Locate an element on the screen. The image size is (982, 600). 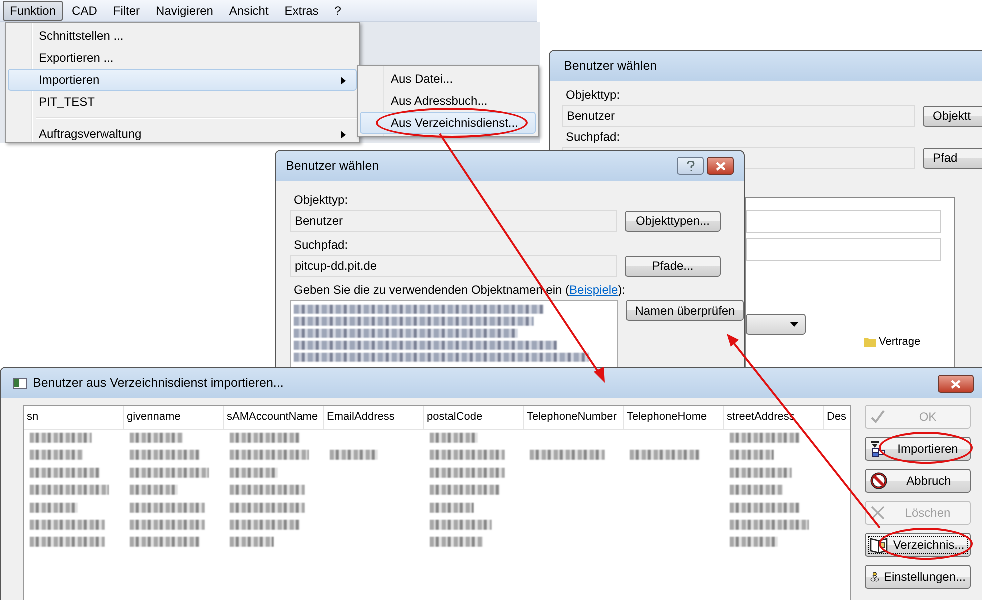
names-prompt: Geben Sie die zu verwendenden Objektnamen ein (Beispiele): is located at coordinates (460, 290).